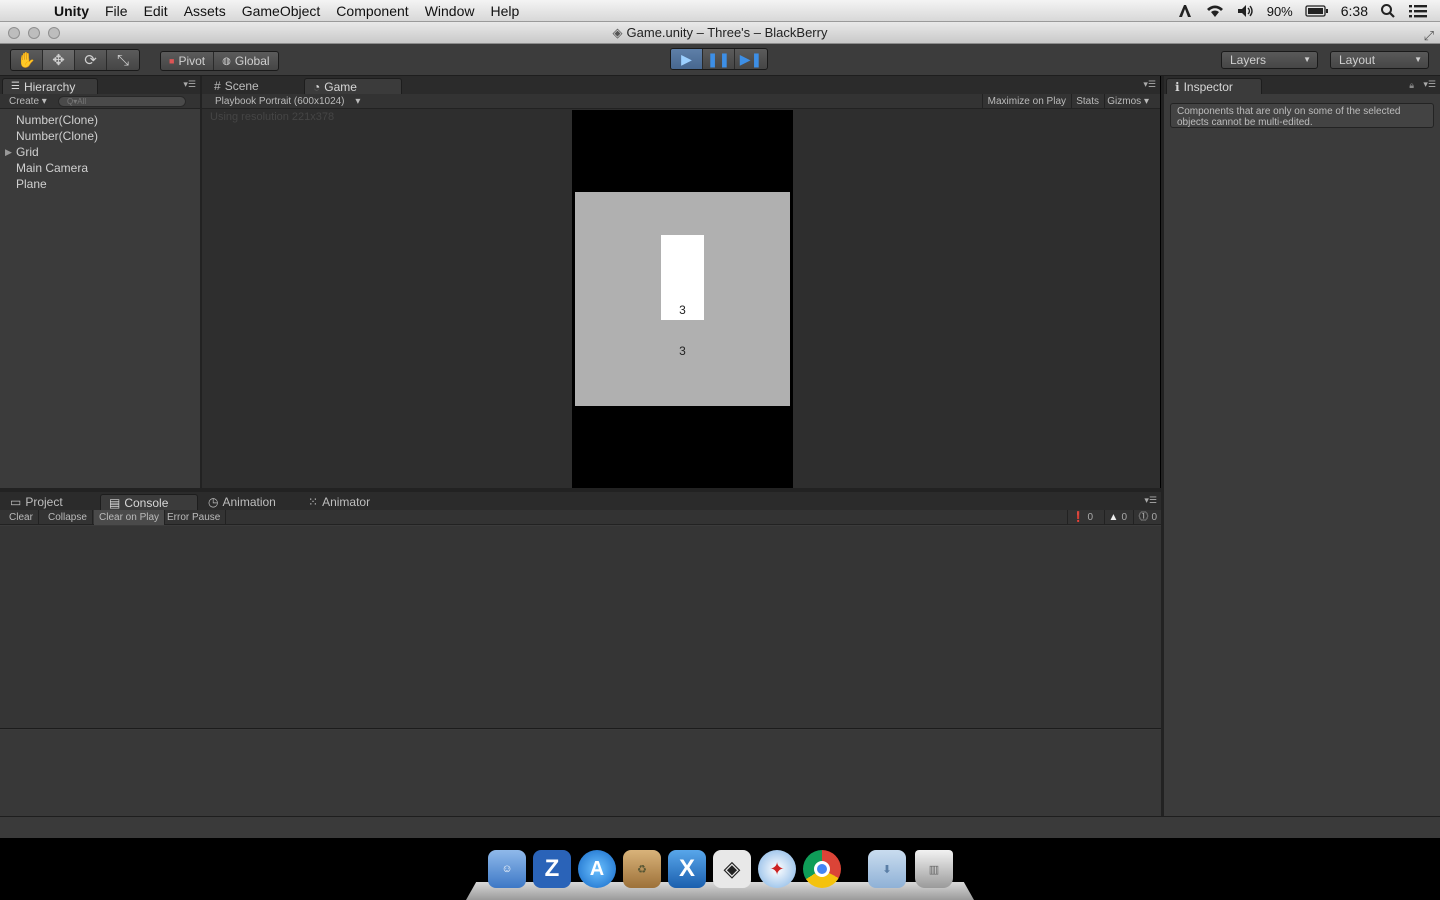 The width and height of the screenshot is (1440, 900). I want to click on info-bubble-icon: ❗, so click(1078, 517).